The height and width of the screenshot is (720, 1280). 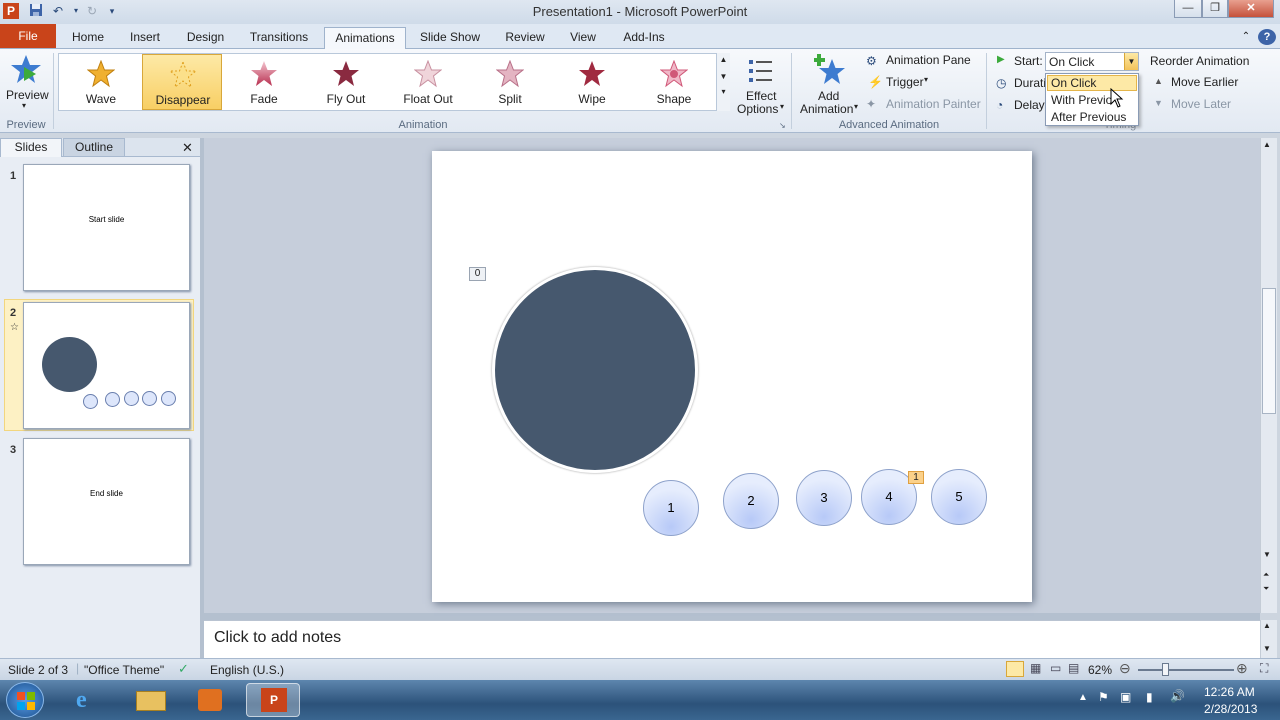 What do you see at coordinates (723, 82) in the screenshot?
I see `gallery-scroll: ▲ ▼ ▾` at bounding box center [723, 82].